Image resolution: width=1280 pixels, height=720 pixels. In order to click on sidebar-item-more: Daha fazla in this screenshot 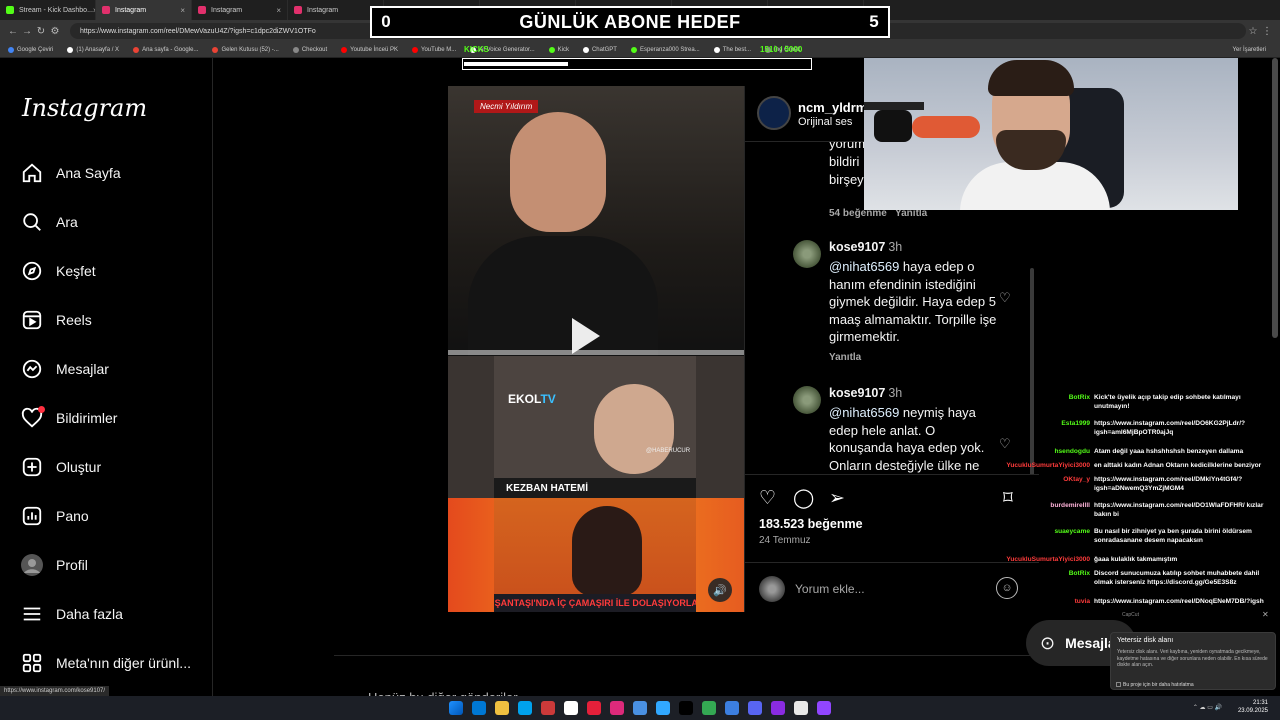, I will do `click(112, 614)`.